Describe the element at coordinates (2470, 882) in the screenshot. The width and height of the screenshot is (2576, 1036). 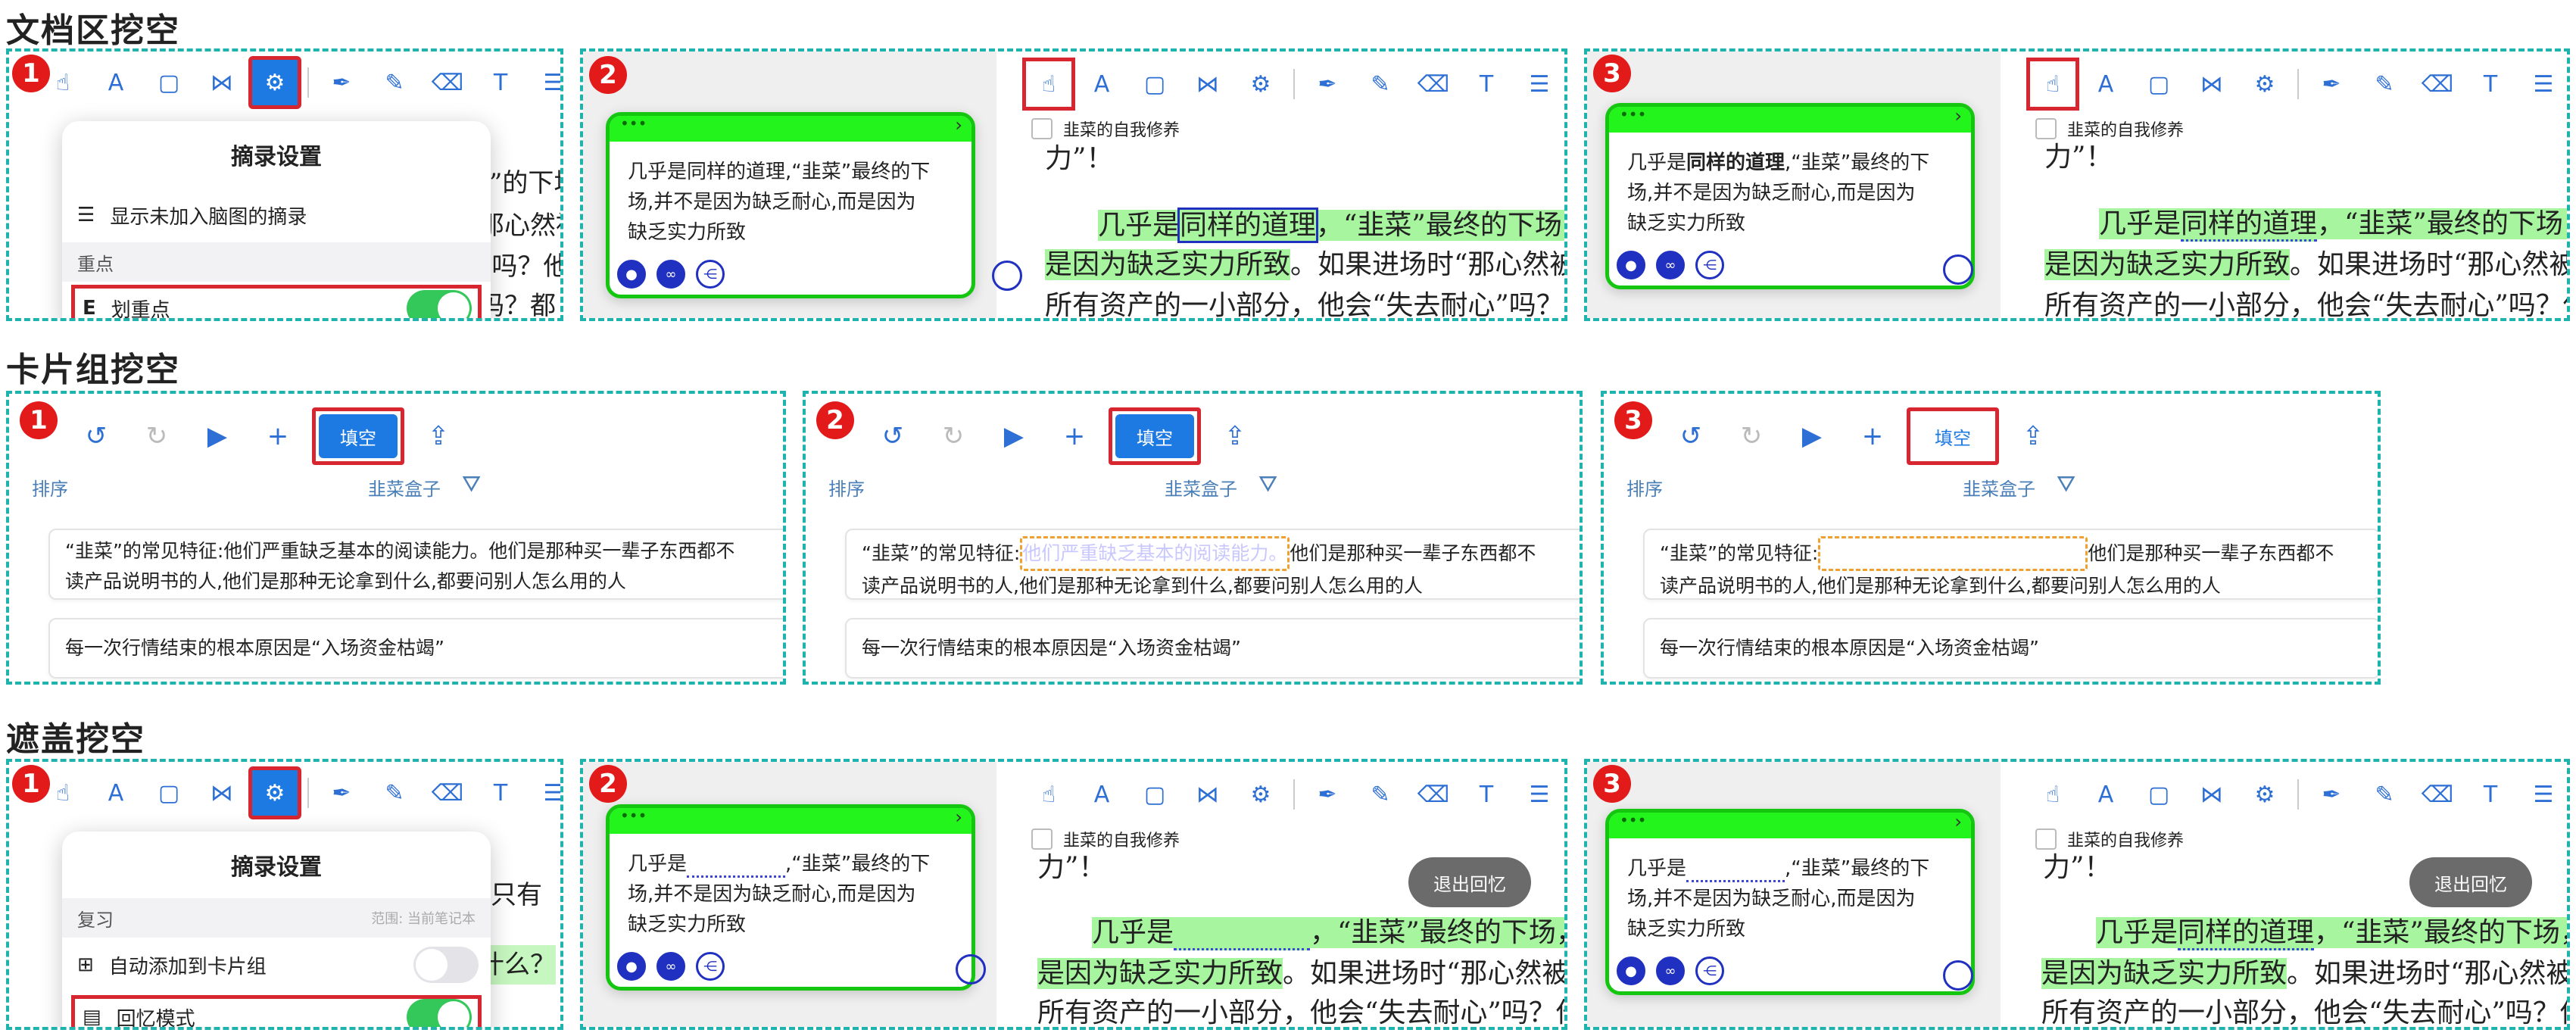
I see `exit-recall-button: 退出回忆` at that location.